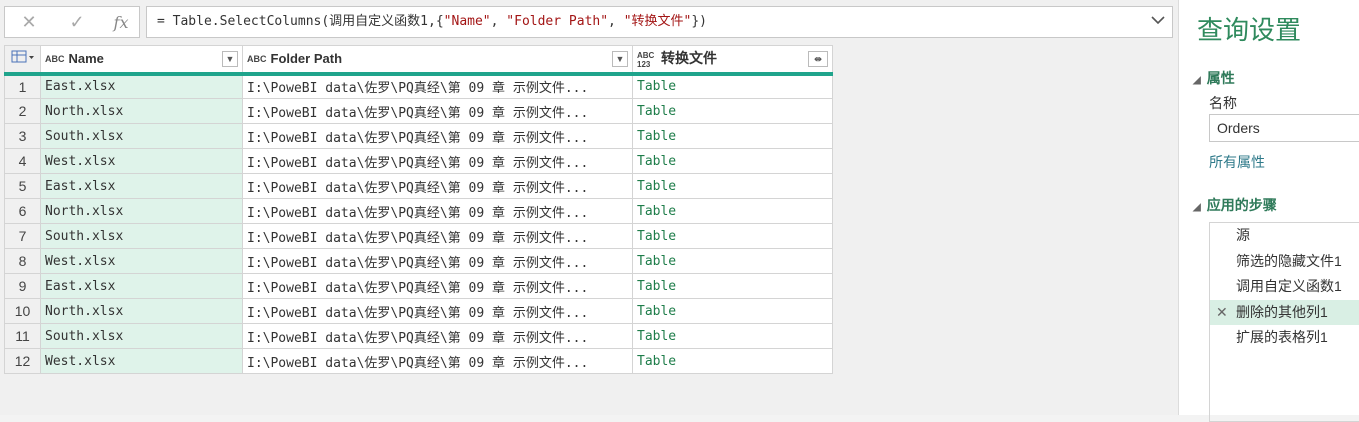 The image size is (1359, 422). What do you see at coordinates (22, 361) in the screenshot?
I see `row-number: 12` at bounding box center [22, 361].